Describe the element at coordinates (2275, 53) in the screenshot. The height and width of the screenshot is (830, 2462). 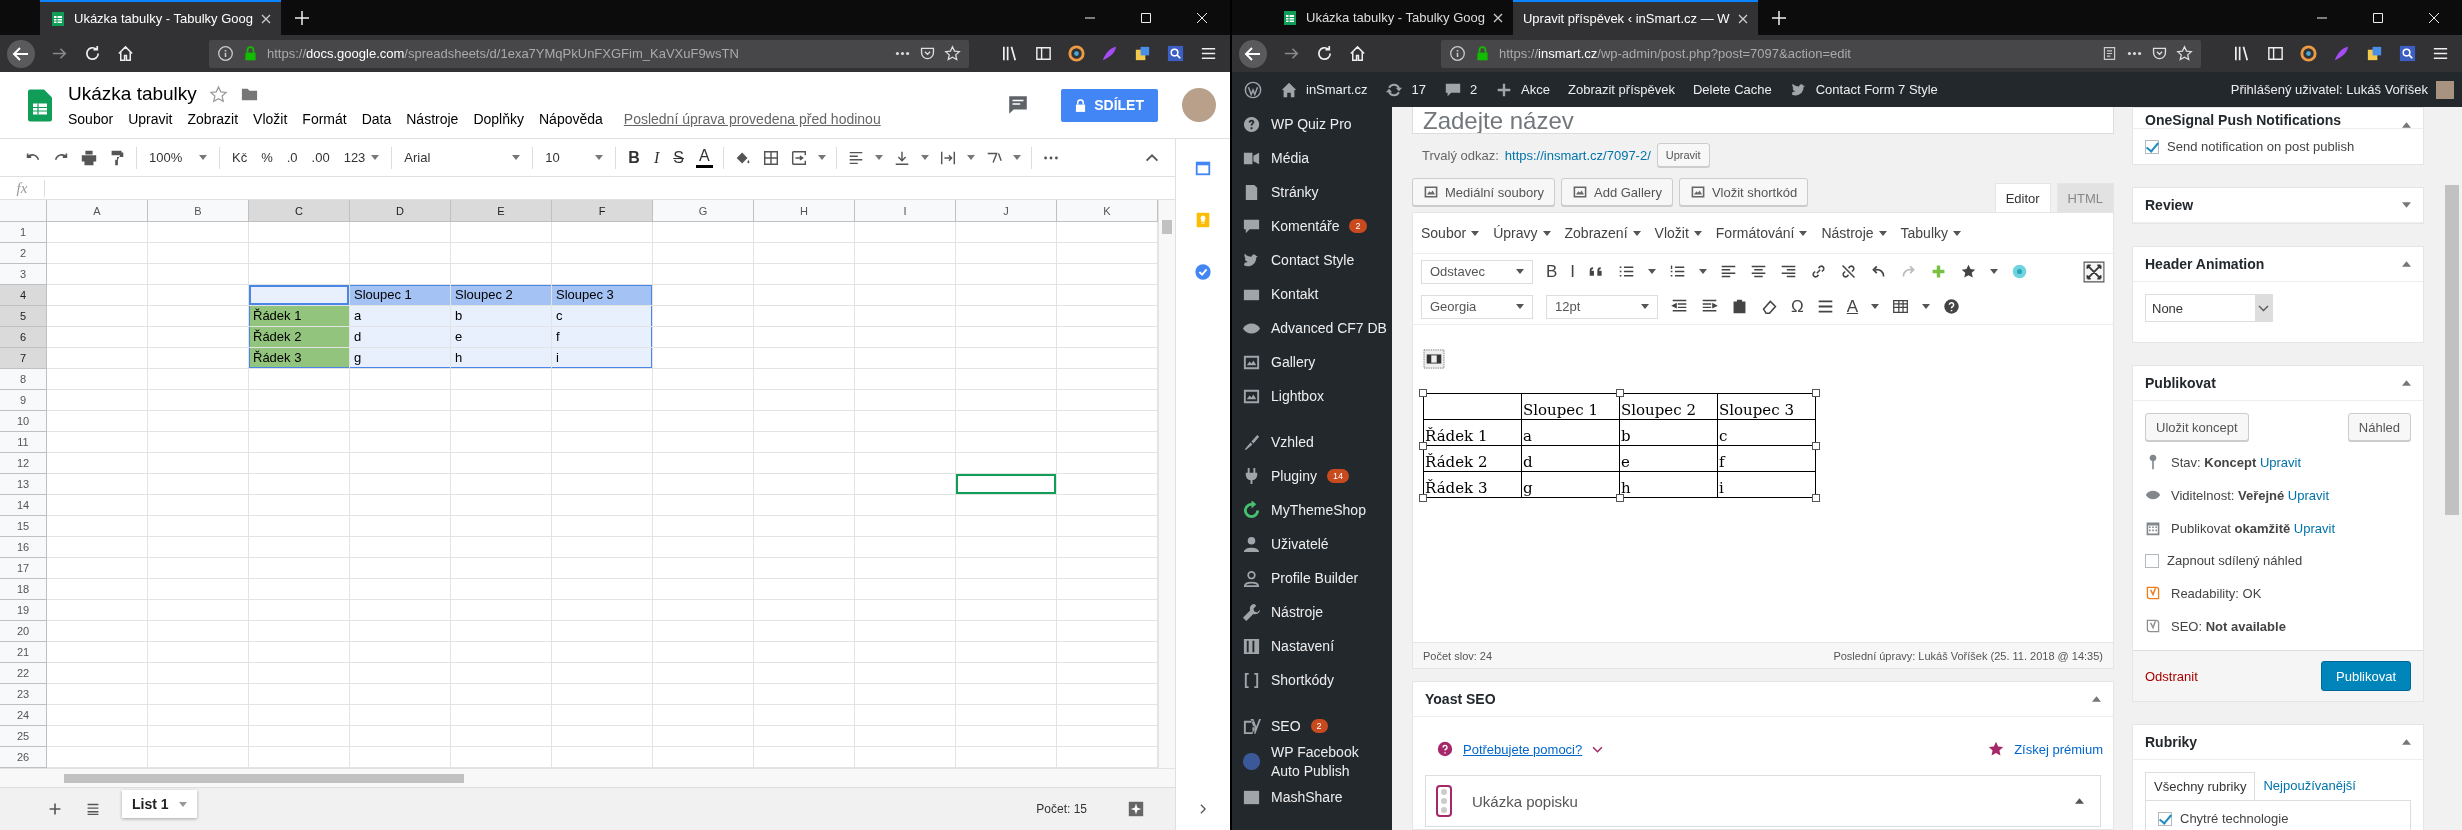
I see `sidebar-icon` at that location.